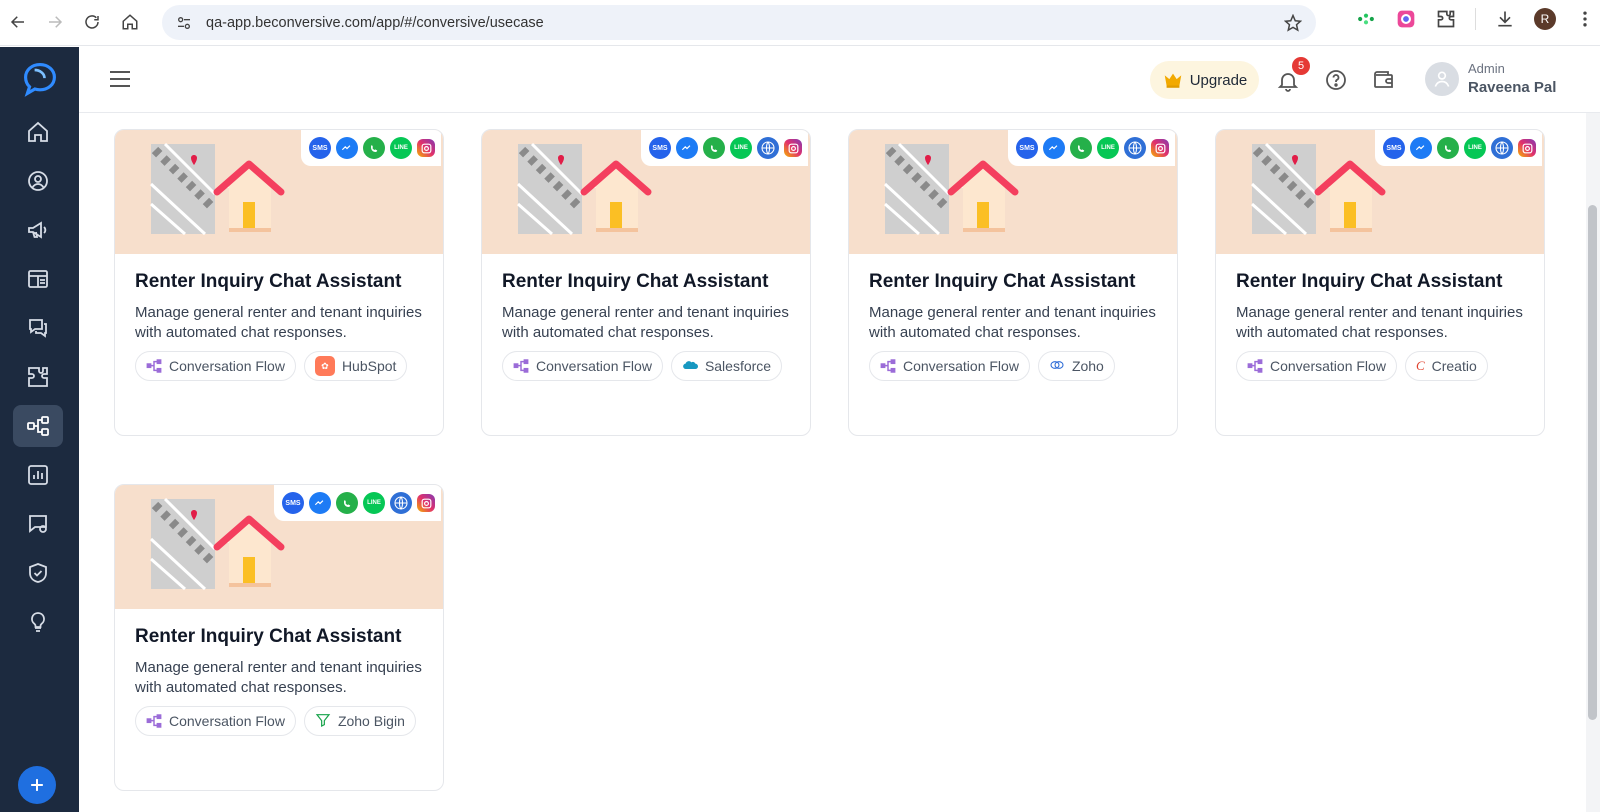 This screenshot has width=1600, height=812. I want to click on scrollbar-thumb, so click(1592, 462).